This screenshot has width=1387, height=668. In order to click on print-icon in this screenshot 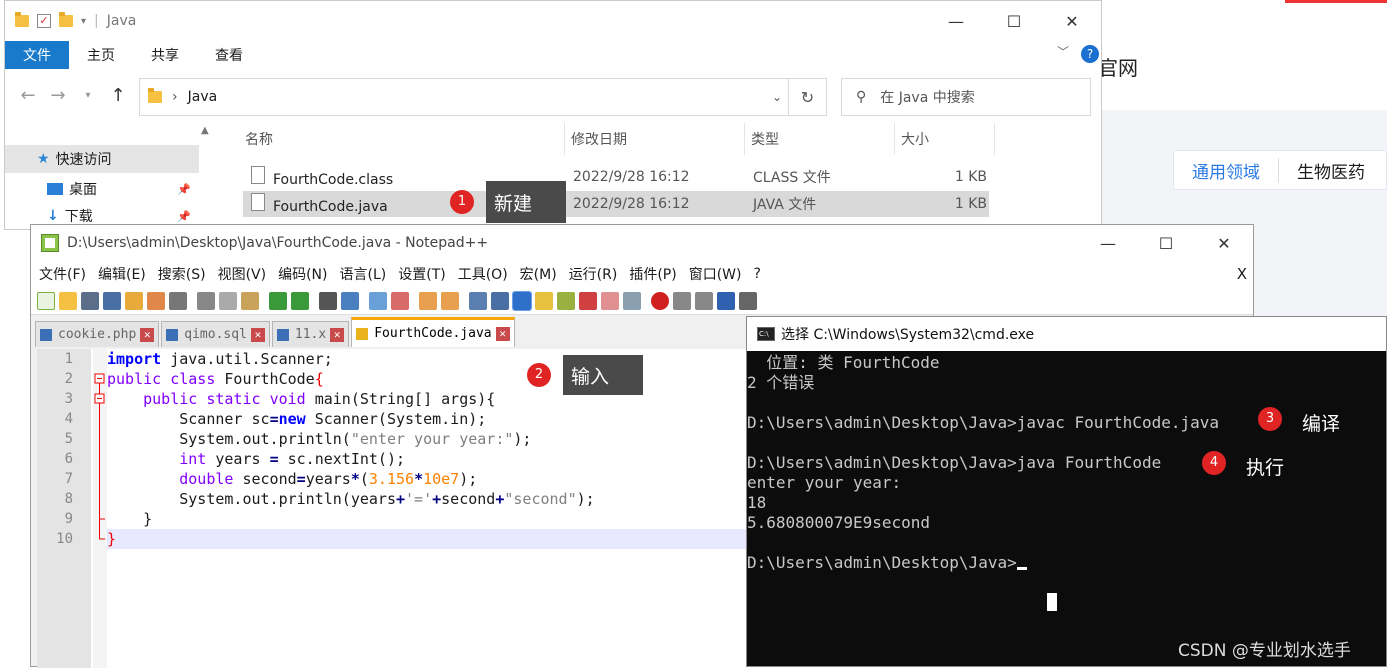, I will do `click(178, 300)`.